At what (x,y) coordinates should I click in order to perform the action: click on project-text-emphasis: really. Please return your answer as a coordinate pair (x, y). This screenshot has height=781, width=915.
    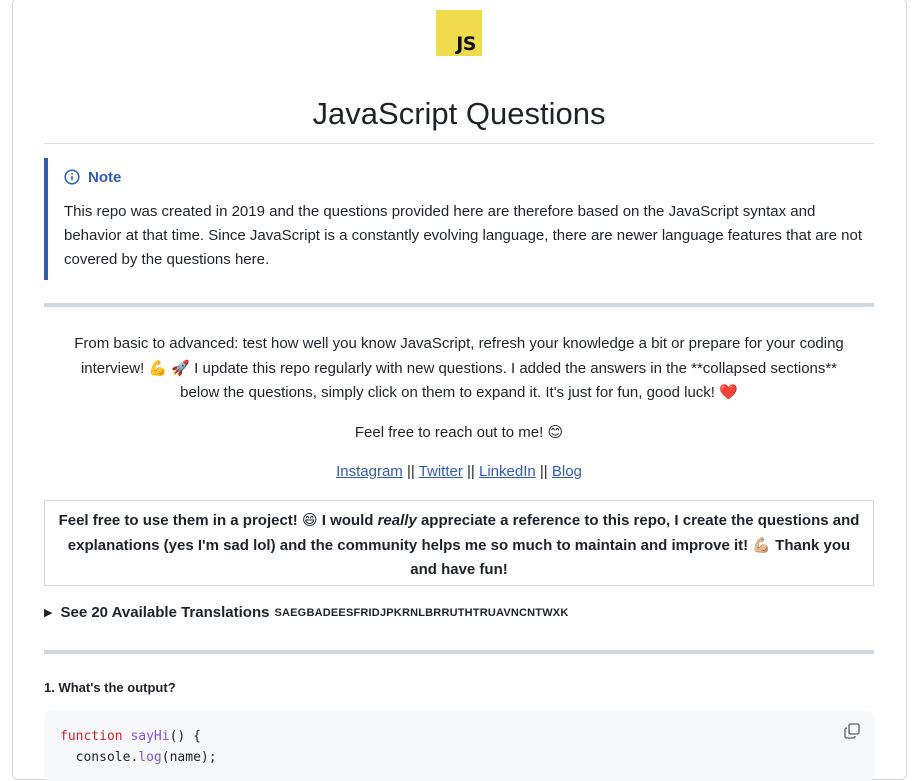
    Looking at the image, I should click on (397, 520).